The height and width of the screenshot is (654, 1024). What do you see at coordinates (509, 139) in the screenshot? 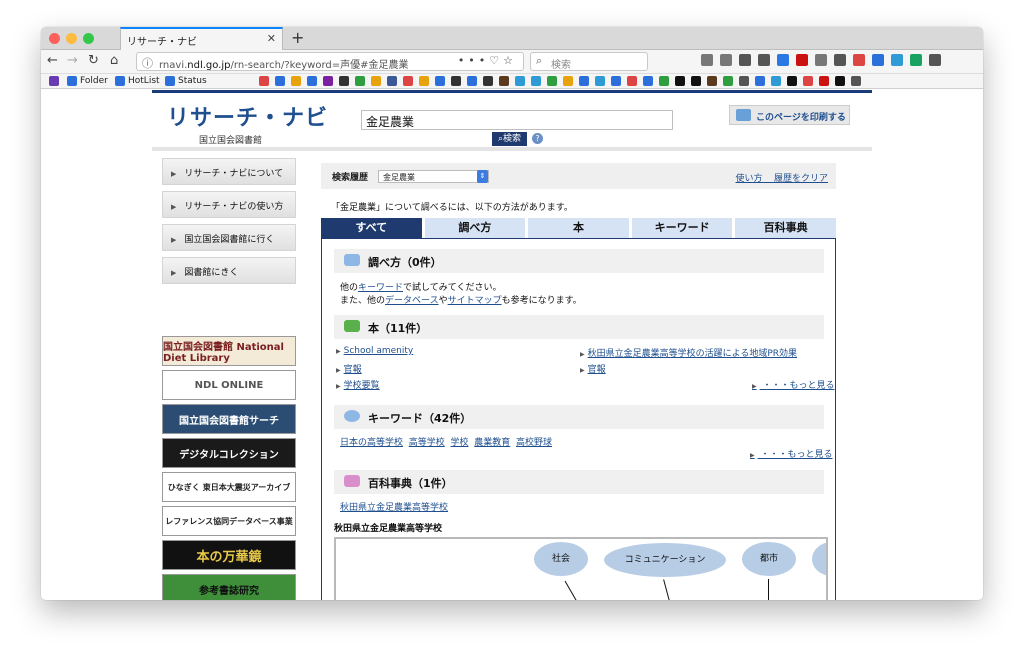
I see `search-button: ⌕検索` at bounding box center [509, 139].